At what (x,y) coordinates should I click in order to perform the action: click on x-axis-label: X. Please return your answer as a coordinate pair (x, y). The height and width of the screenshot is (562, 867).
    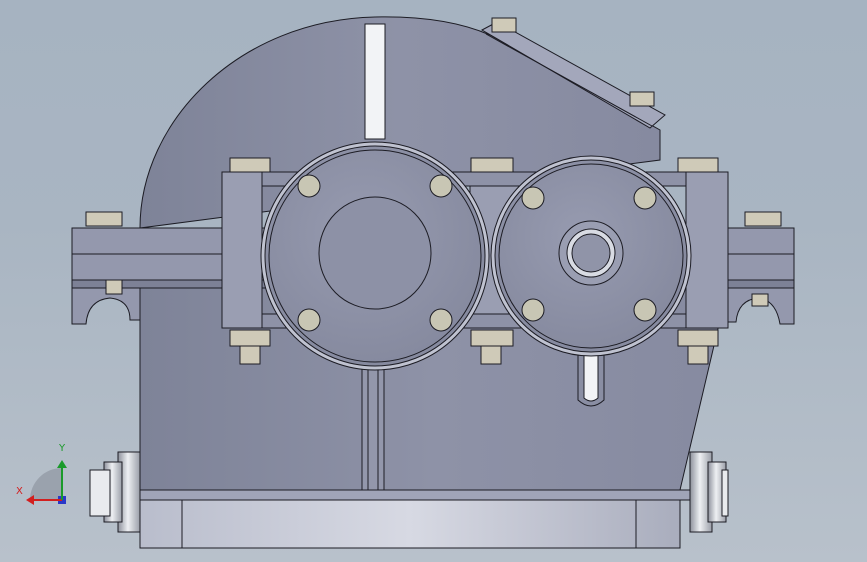
    Looking at the image, I should click on (19, 491).